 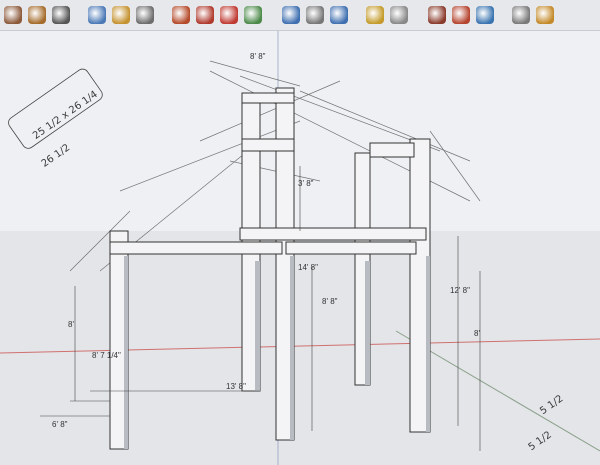 I want to click on 3d-warehouse-icon, so click(x=521, y=15).